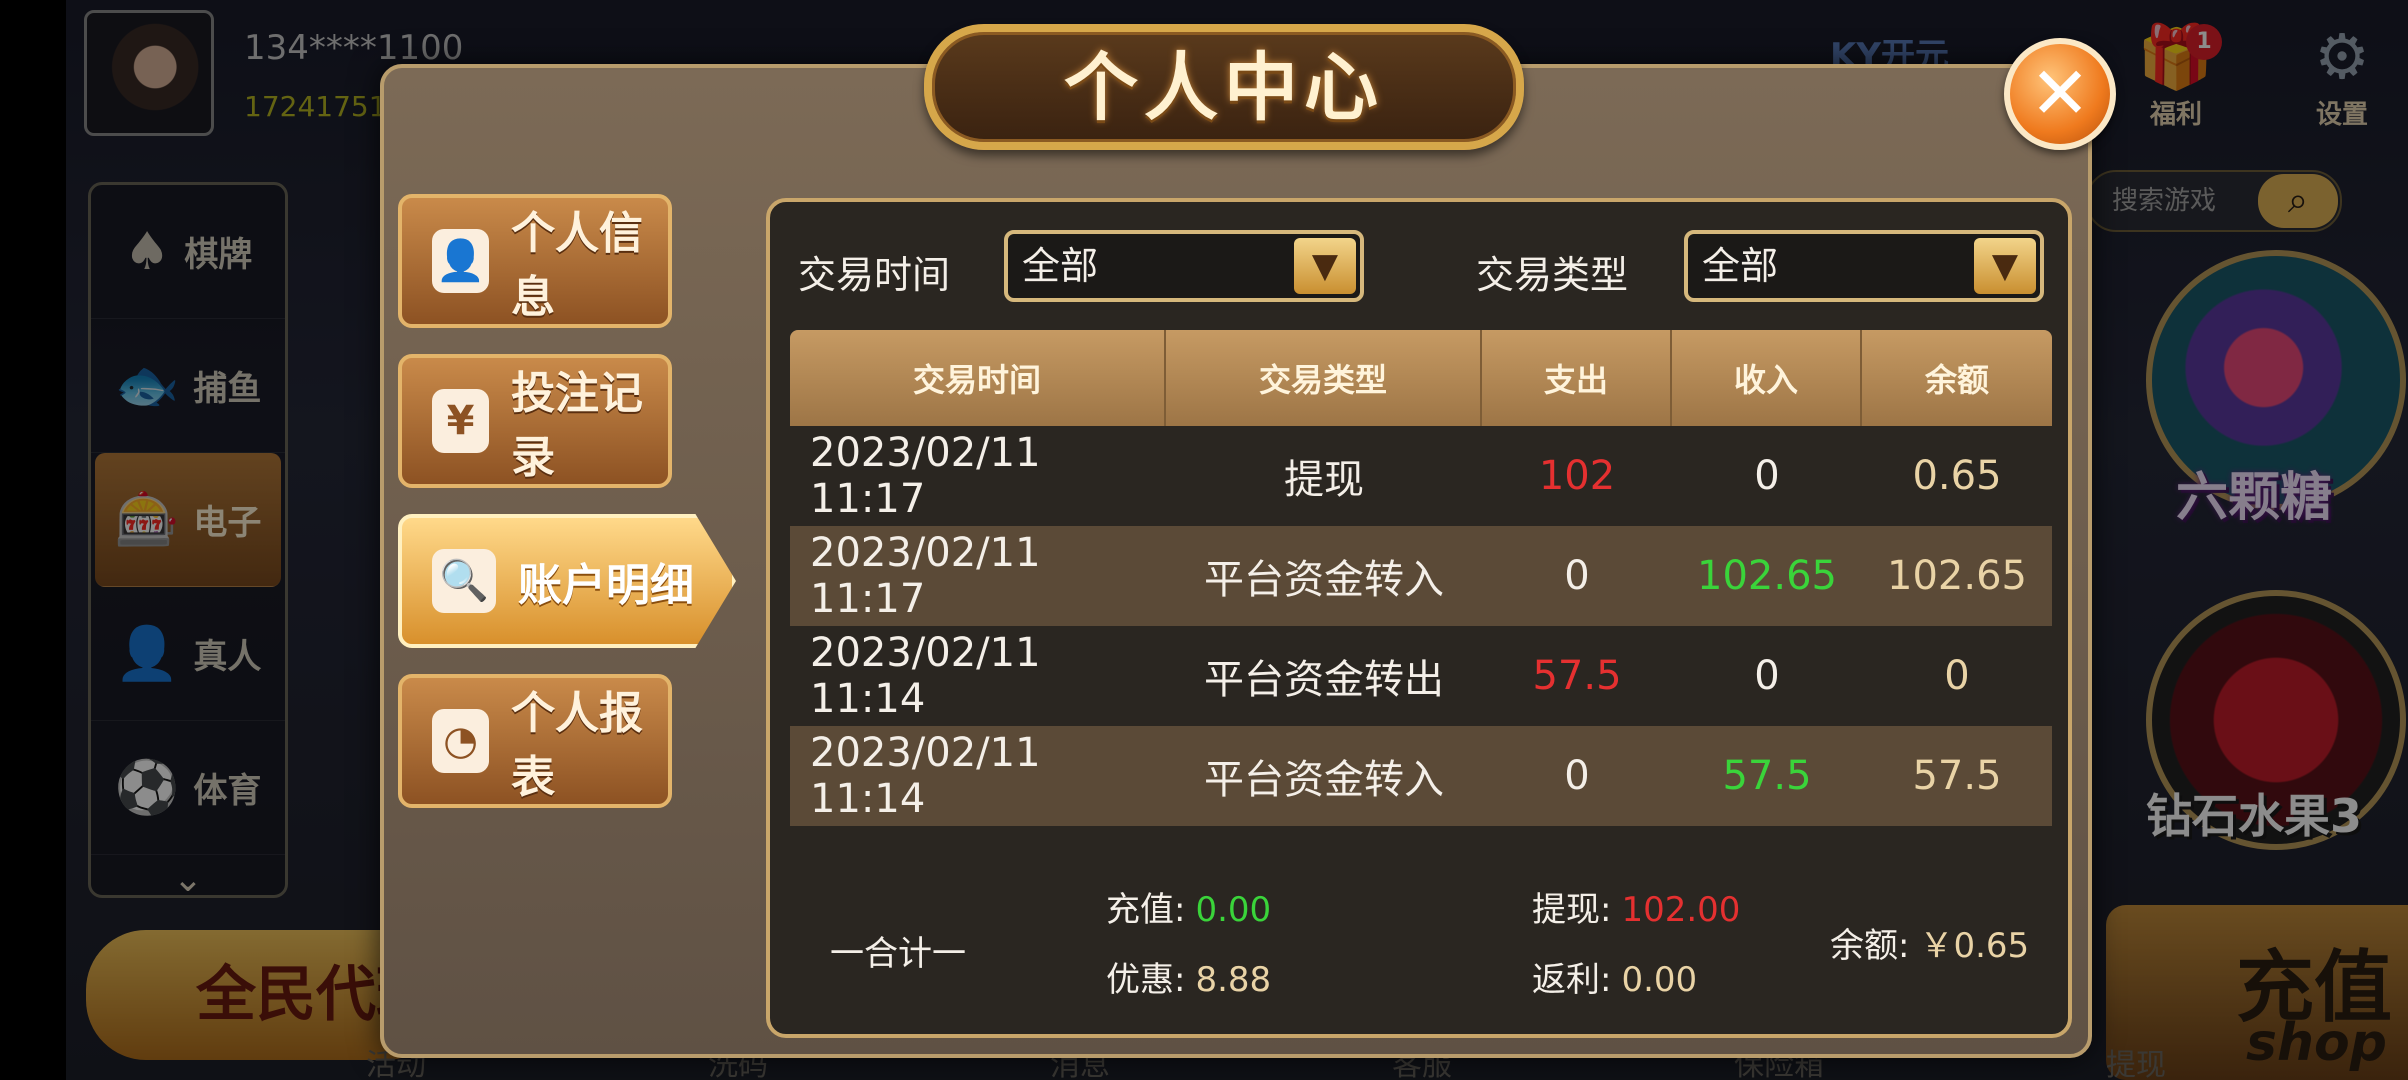  I want to click on table-row: 2023/02/11 11:17 提现 102 0 0.65, so click(1421, 476).